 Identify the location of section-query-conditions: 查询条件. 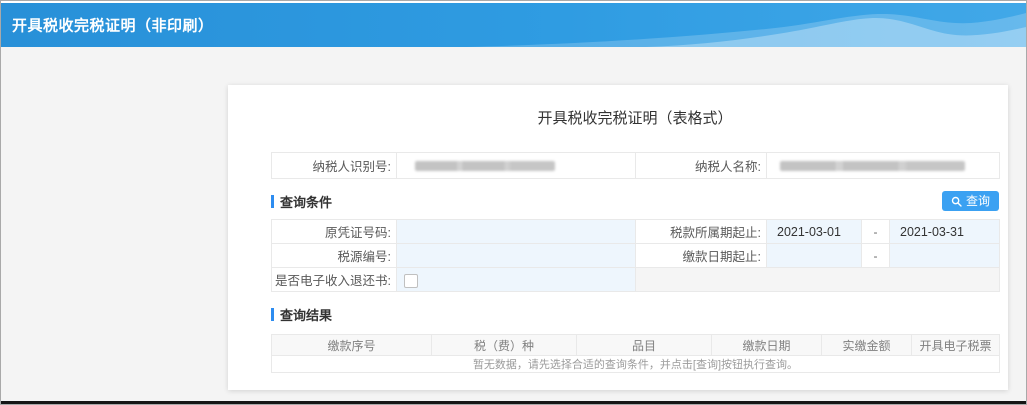
(301, 201).